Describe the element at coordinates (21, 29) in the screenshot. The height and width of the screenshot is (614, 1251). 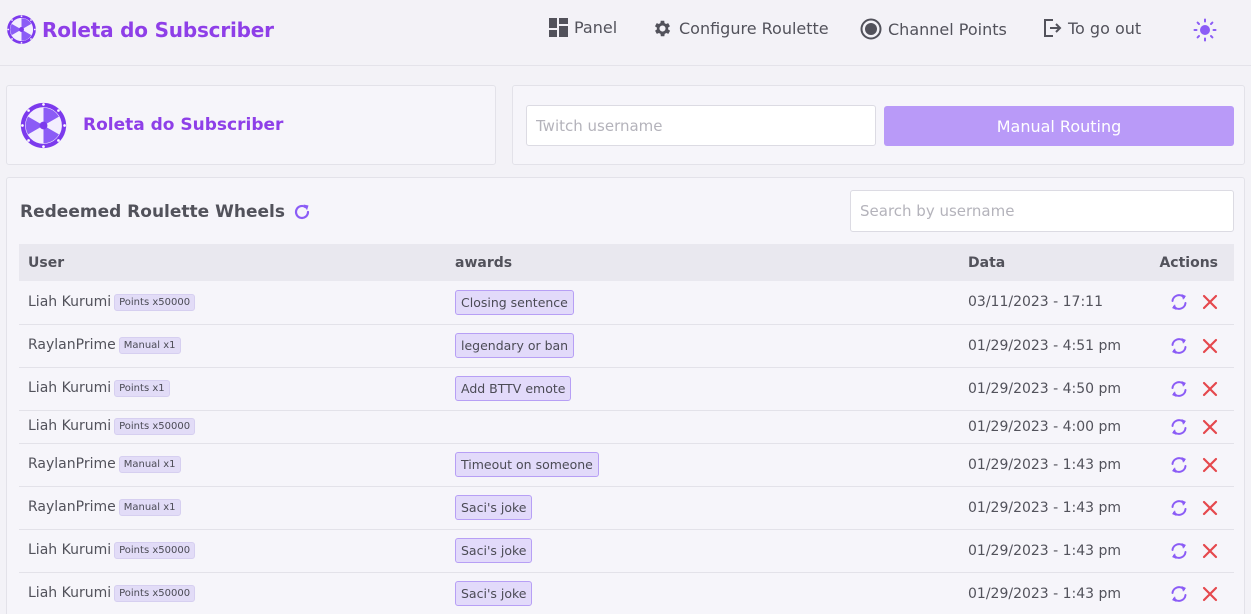
I see `roulette-logo-icon` at that location.